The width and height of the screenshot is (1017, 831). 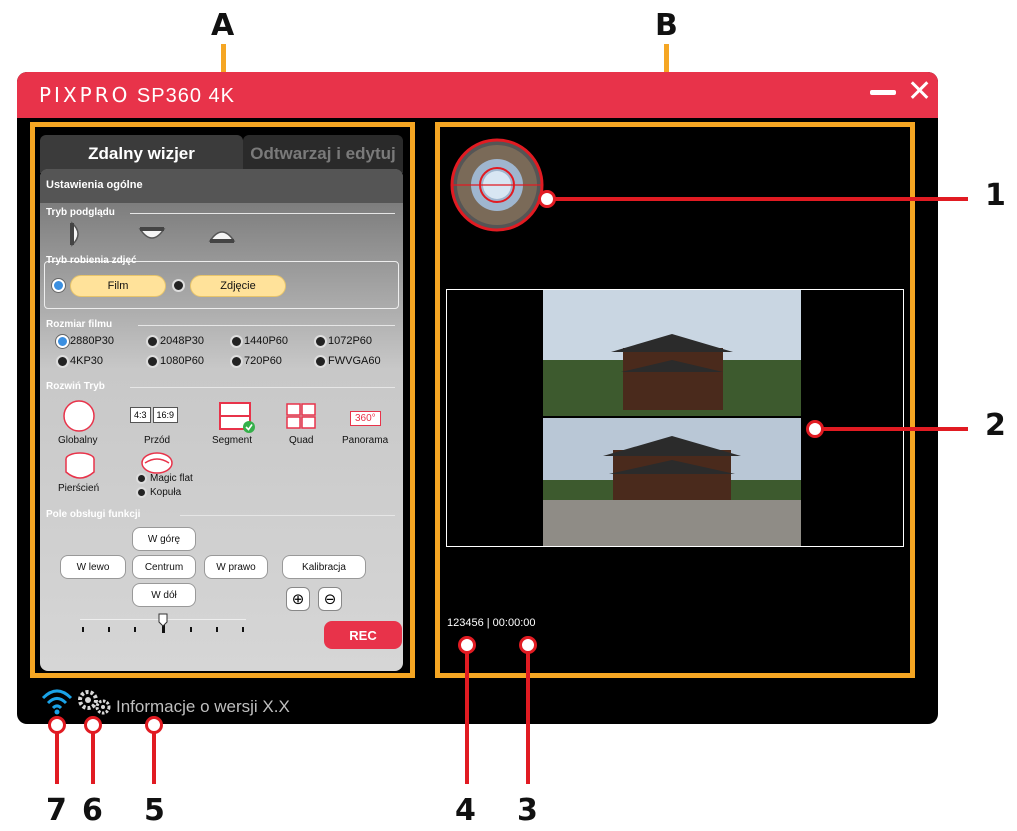 I want to click on callout-2-line, so click(x=894, y=429).